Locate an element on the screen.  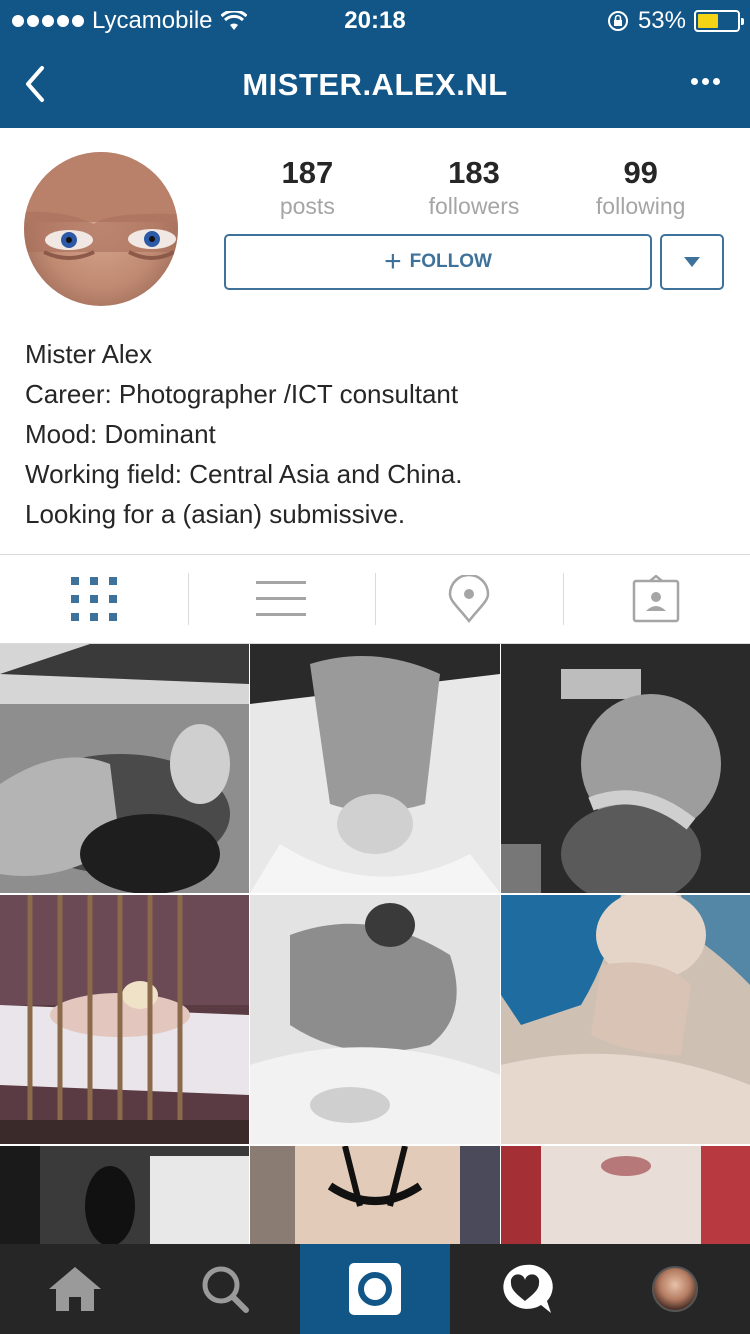
avatar-face-image is located at coordinates (101, 206).